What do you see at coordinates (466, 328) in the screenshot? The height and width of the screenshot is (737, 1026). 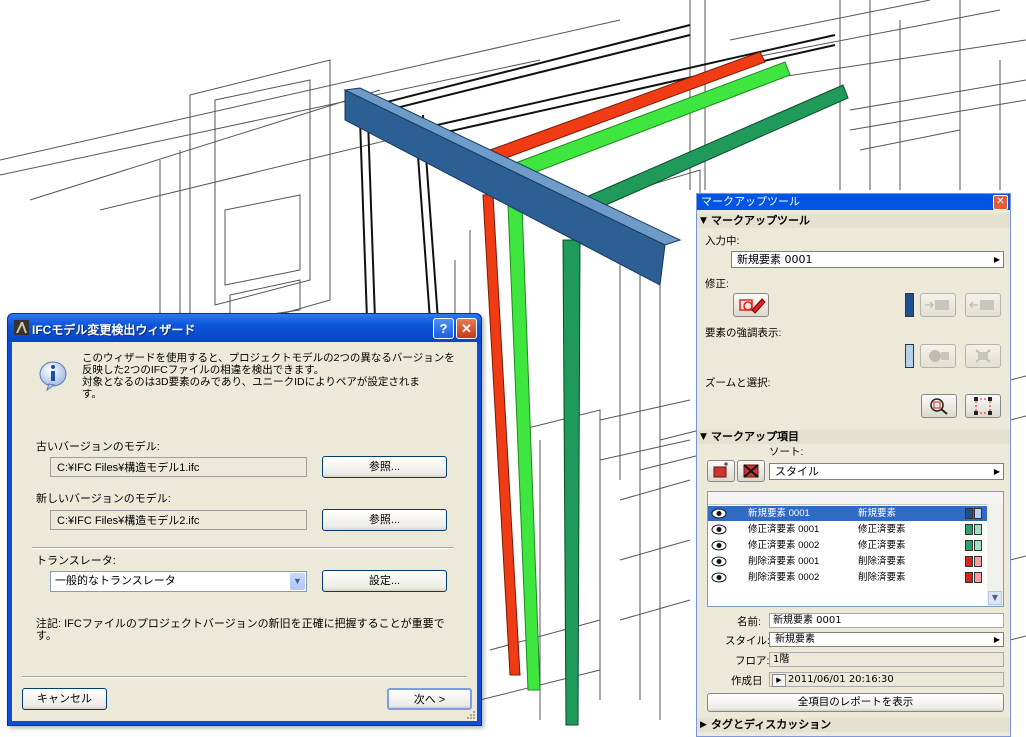 I see `close-button: ✕` at bounding box center [466, 328].